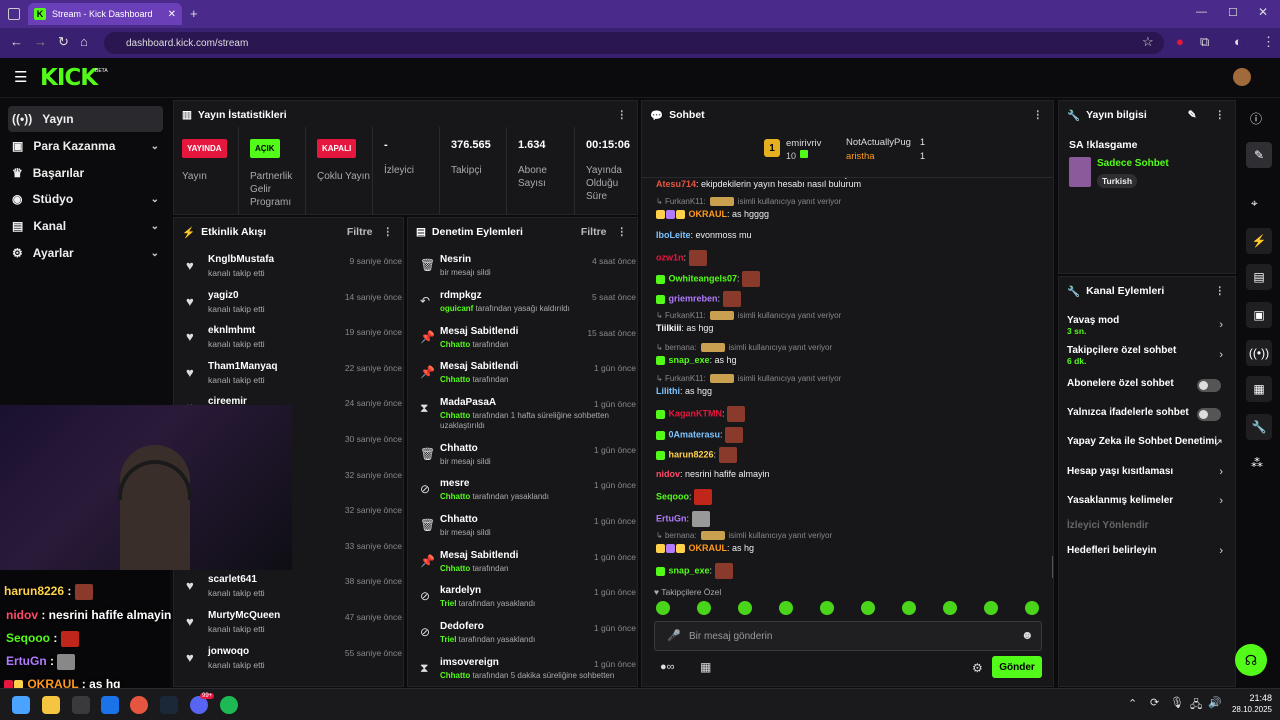 The height and width of the screenshot is (720, 1280). I want to click on chat-username: 0Amaterasu, so click(695, 434).